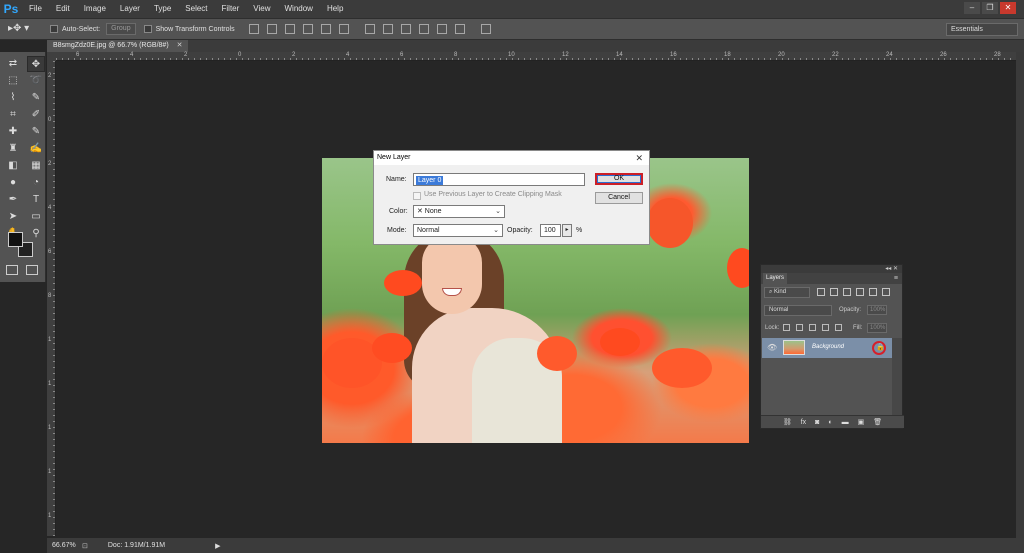 This screenshot has height=553, width=1024. Describe the element at coordinates (25, 29) in the screenshot. I see `tool-preset-picker: ▸✥ ▾` at that location.